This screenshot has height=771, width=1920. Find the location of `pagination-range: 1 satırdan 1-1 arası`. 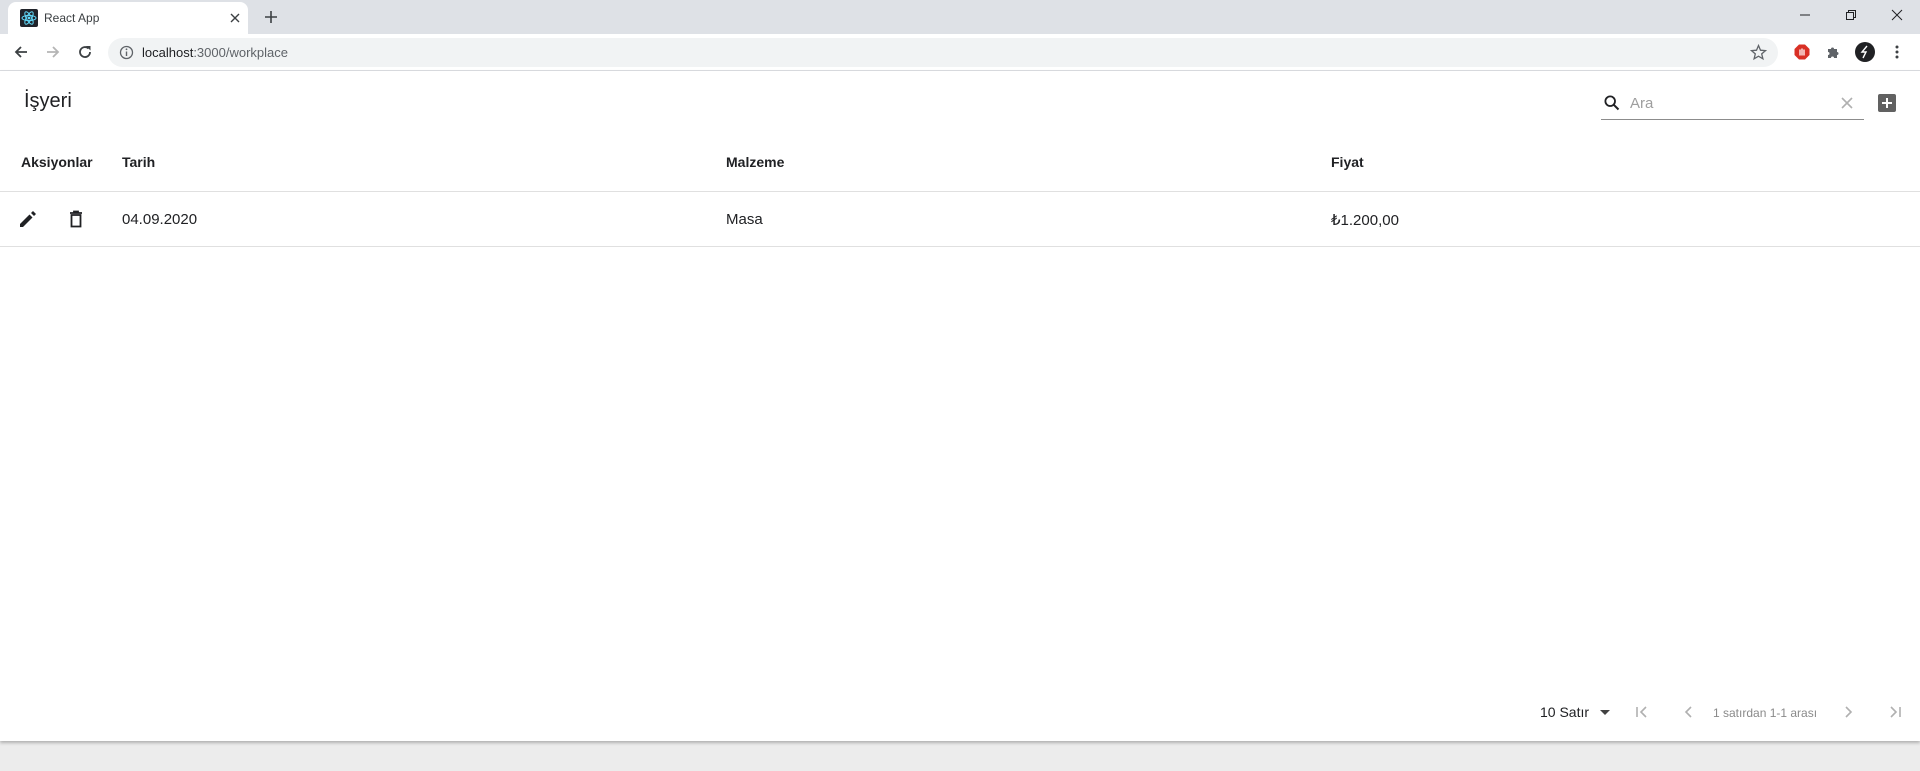

pagination-range: 1 satırdan 1-1 arası is located at coordinates (1765, 713).